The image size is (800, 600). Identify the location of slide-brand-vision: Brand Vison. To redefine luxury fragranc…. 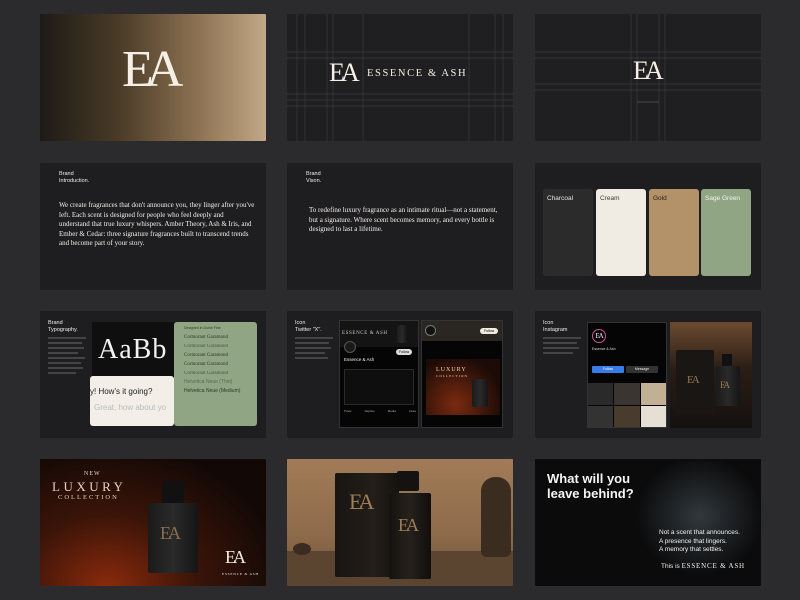
(400, 226).